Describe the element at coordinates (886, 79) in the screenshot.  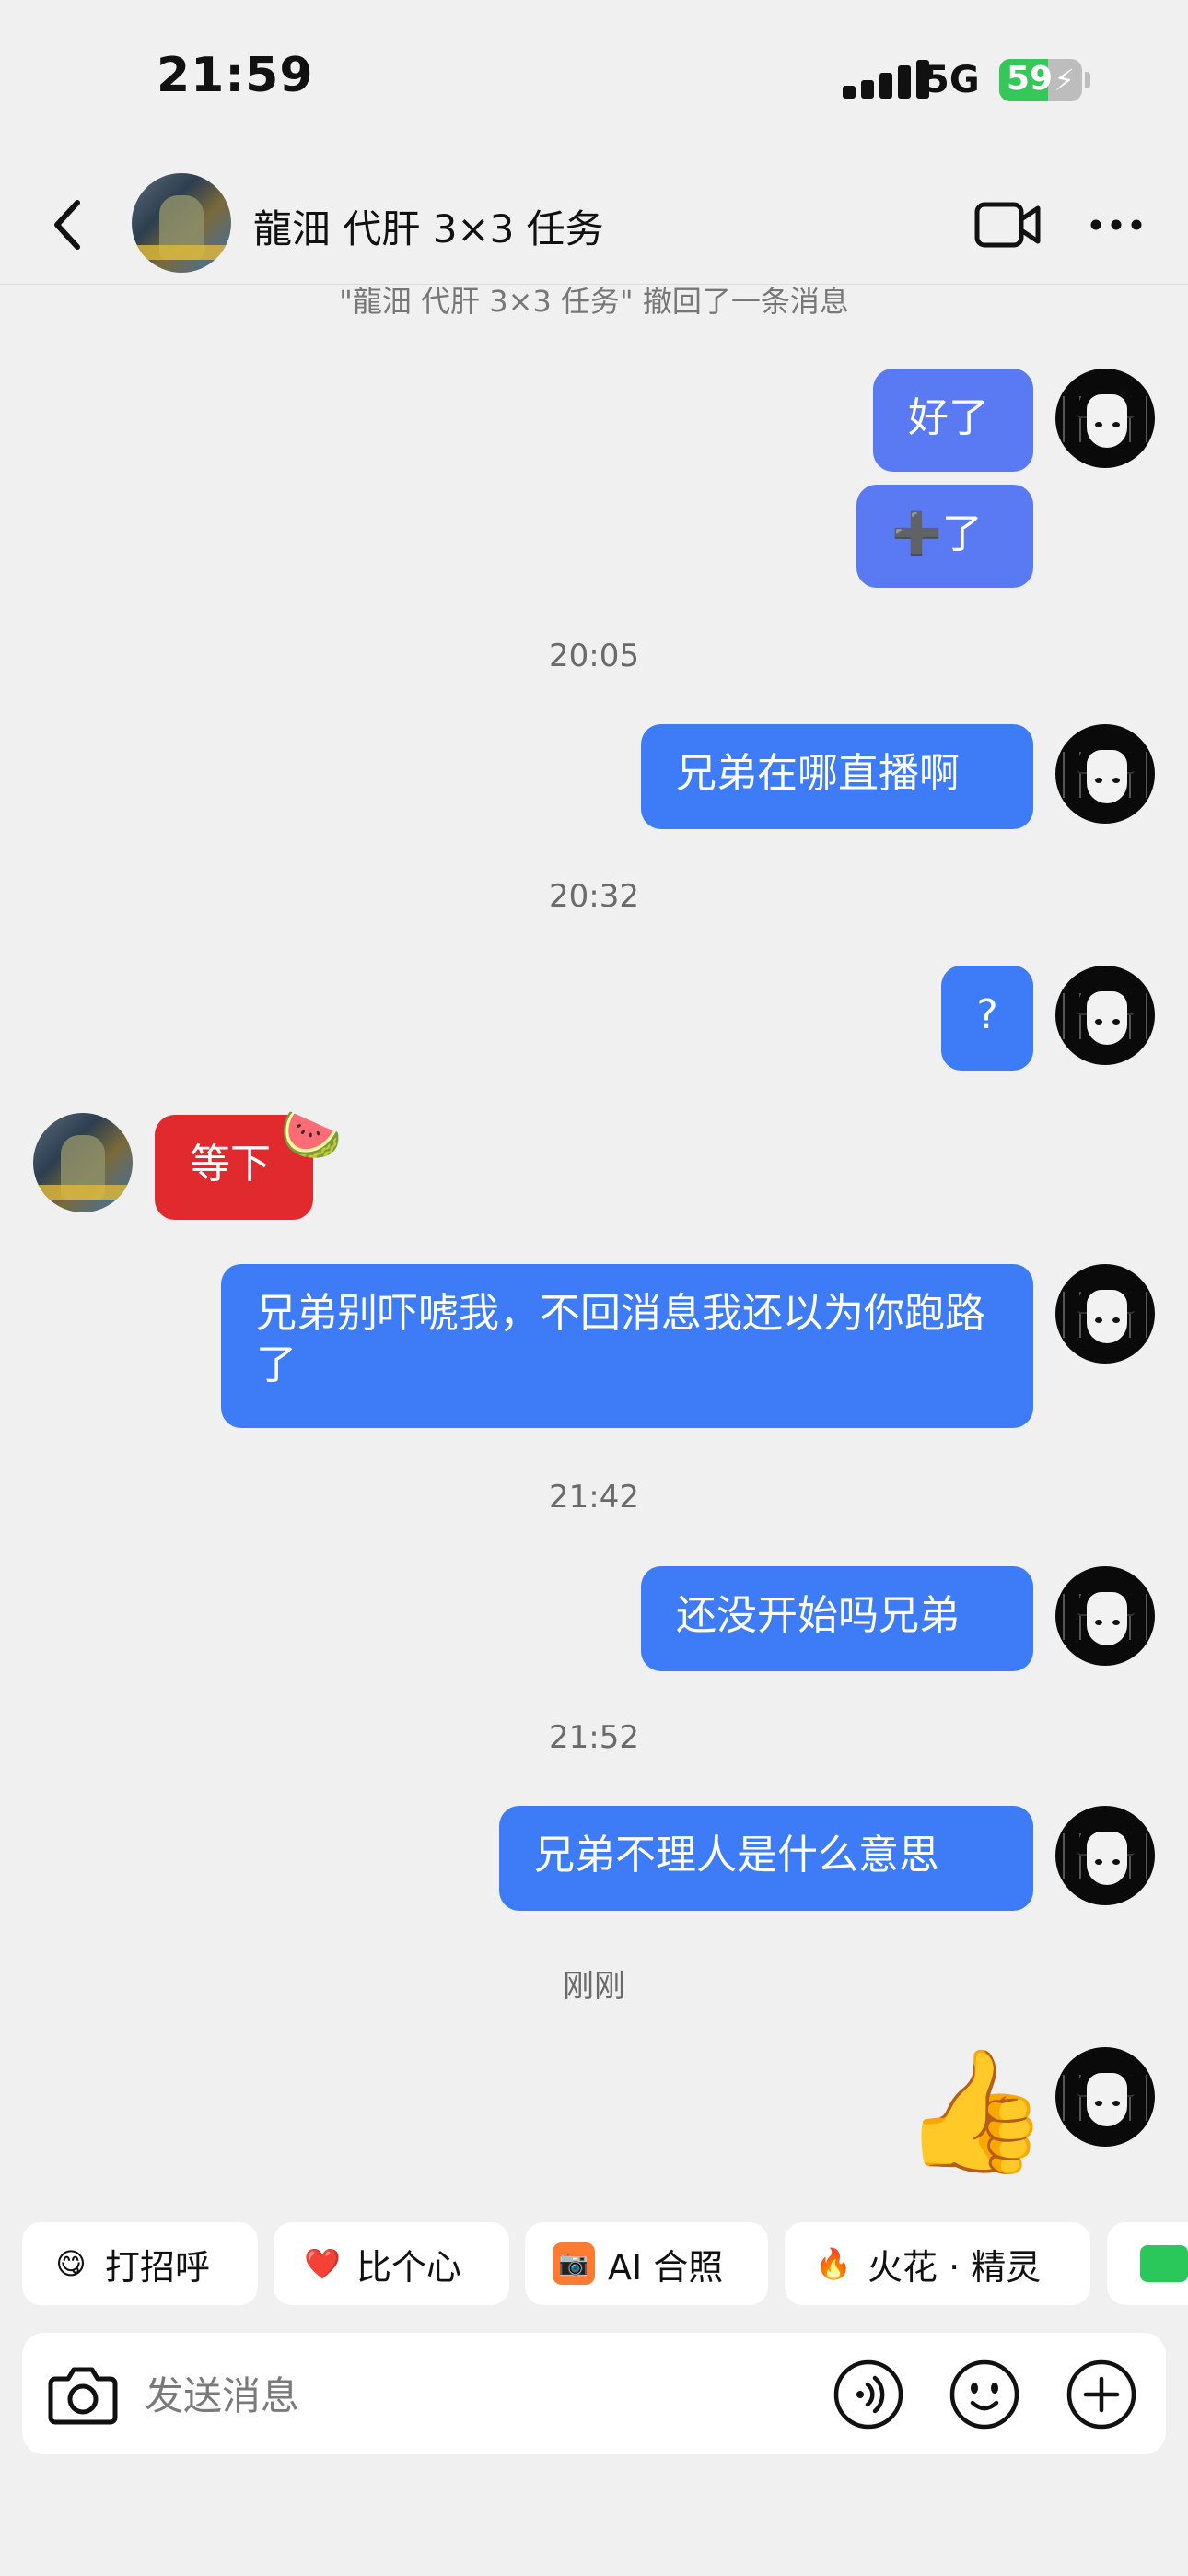
I see `signal-icon` at that location.